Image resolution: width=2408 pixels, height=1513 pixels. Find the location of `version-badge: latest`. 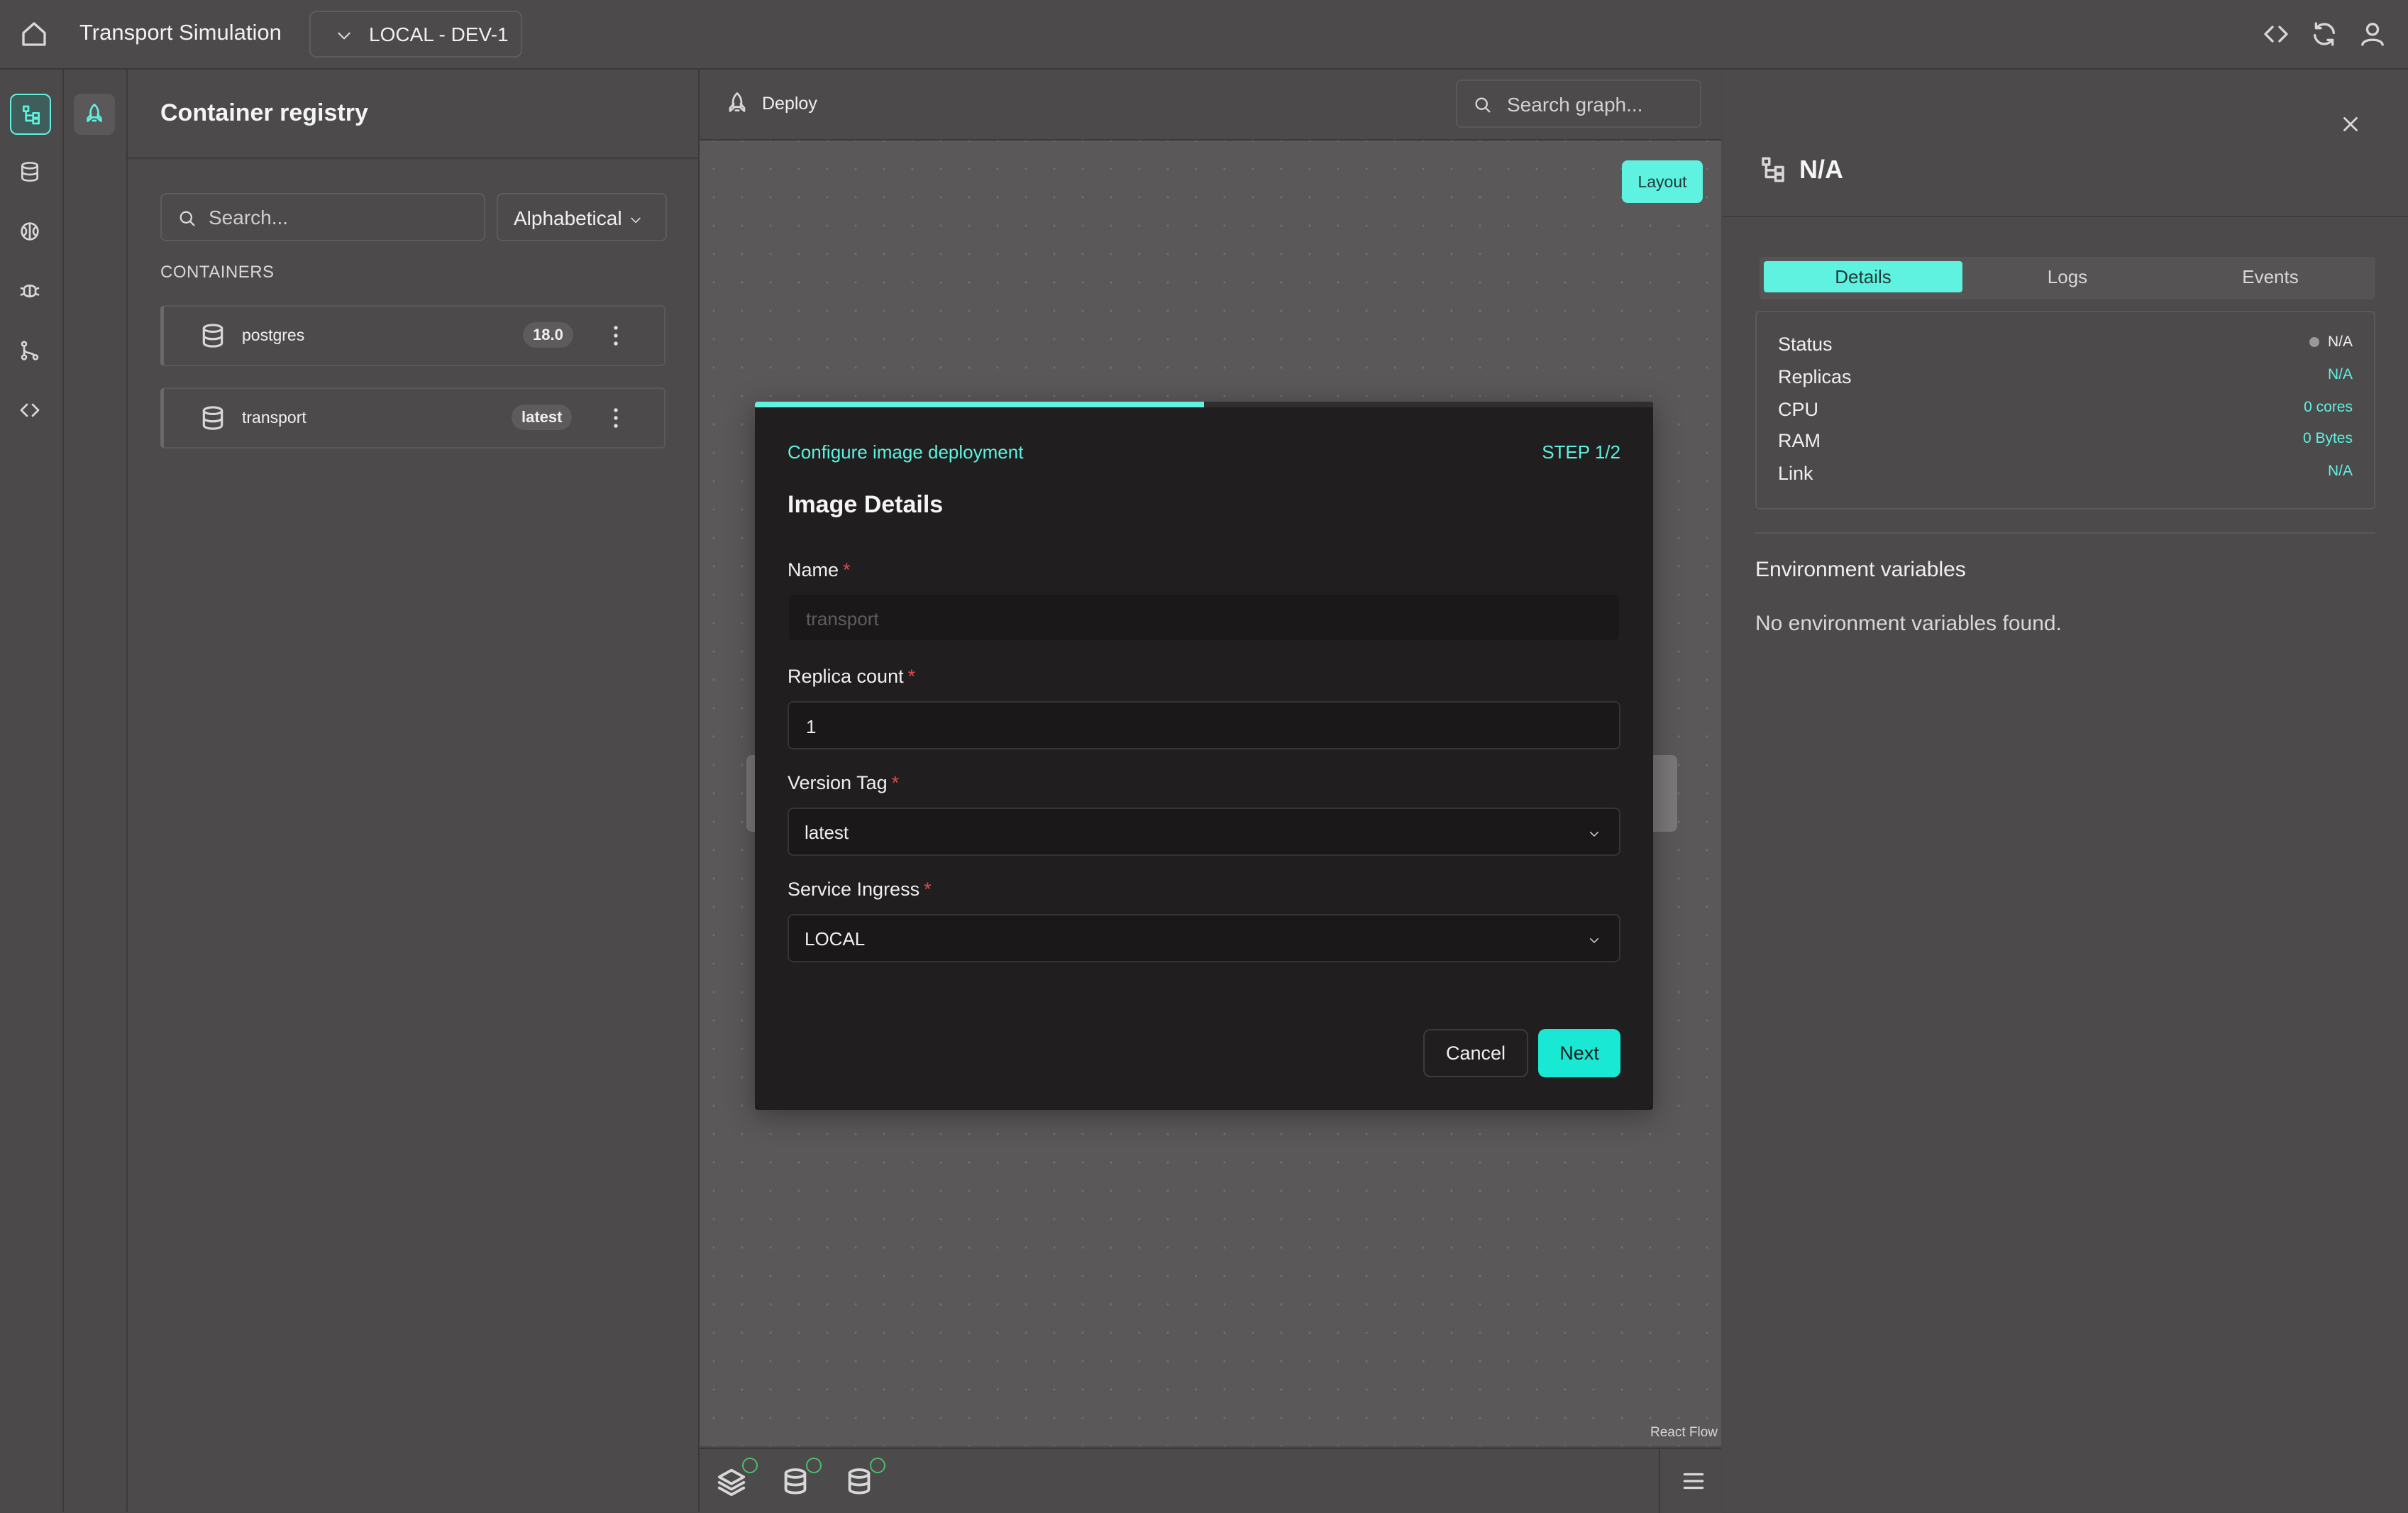

version-badge: latest is located at coordinates (542, 417).